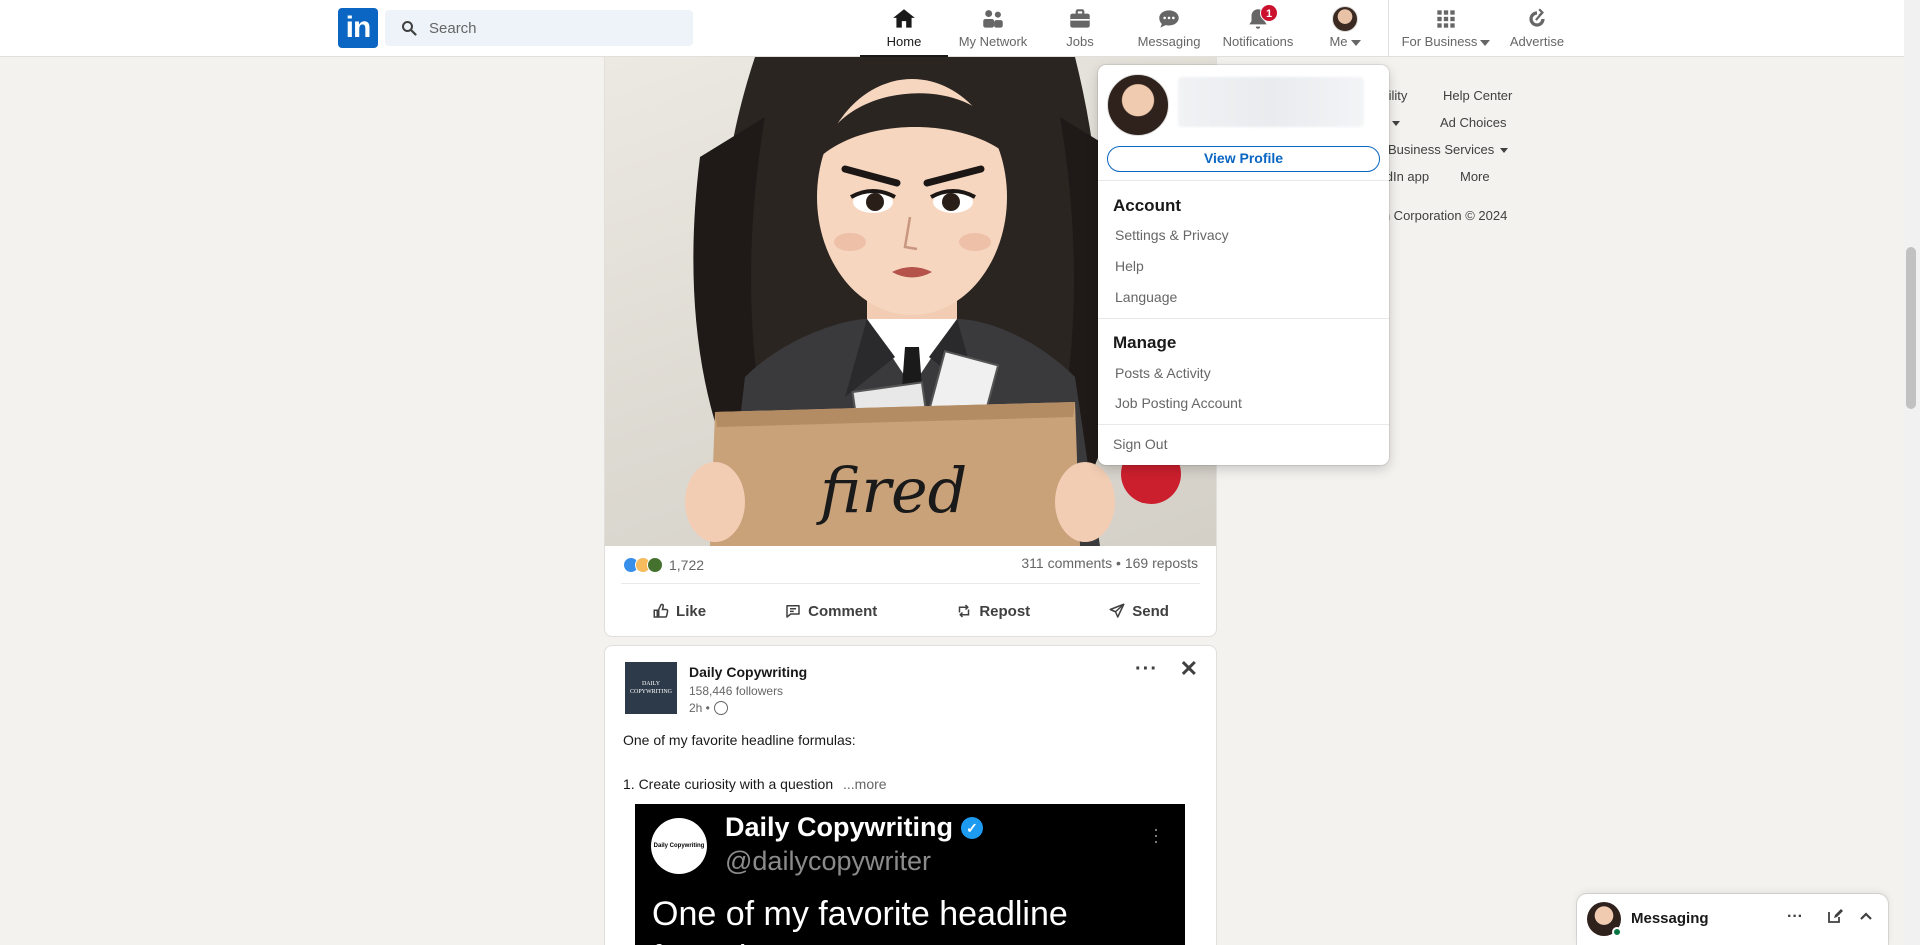  Describe the element at coordinates (1109, 563) in the screenshot. I see `comment-repost-counts: 311 comments • 169 reposts` at that location.